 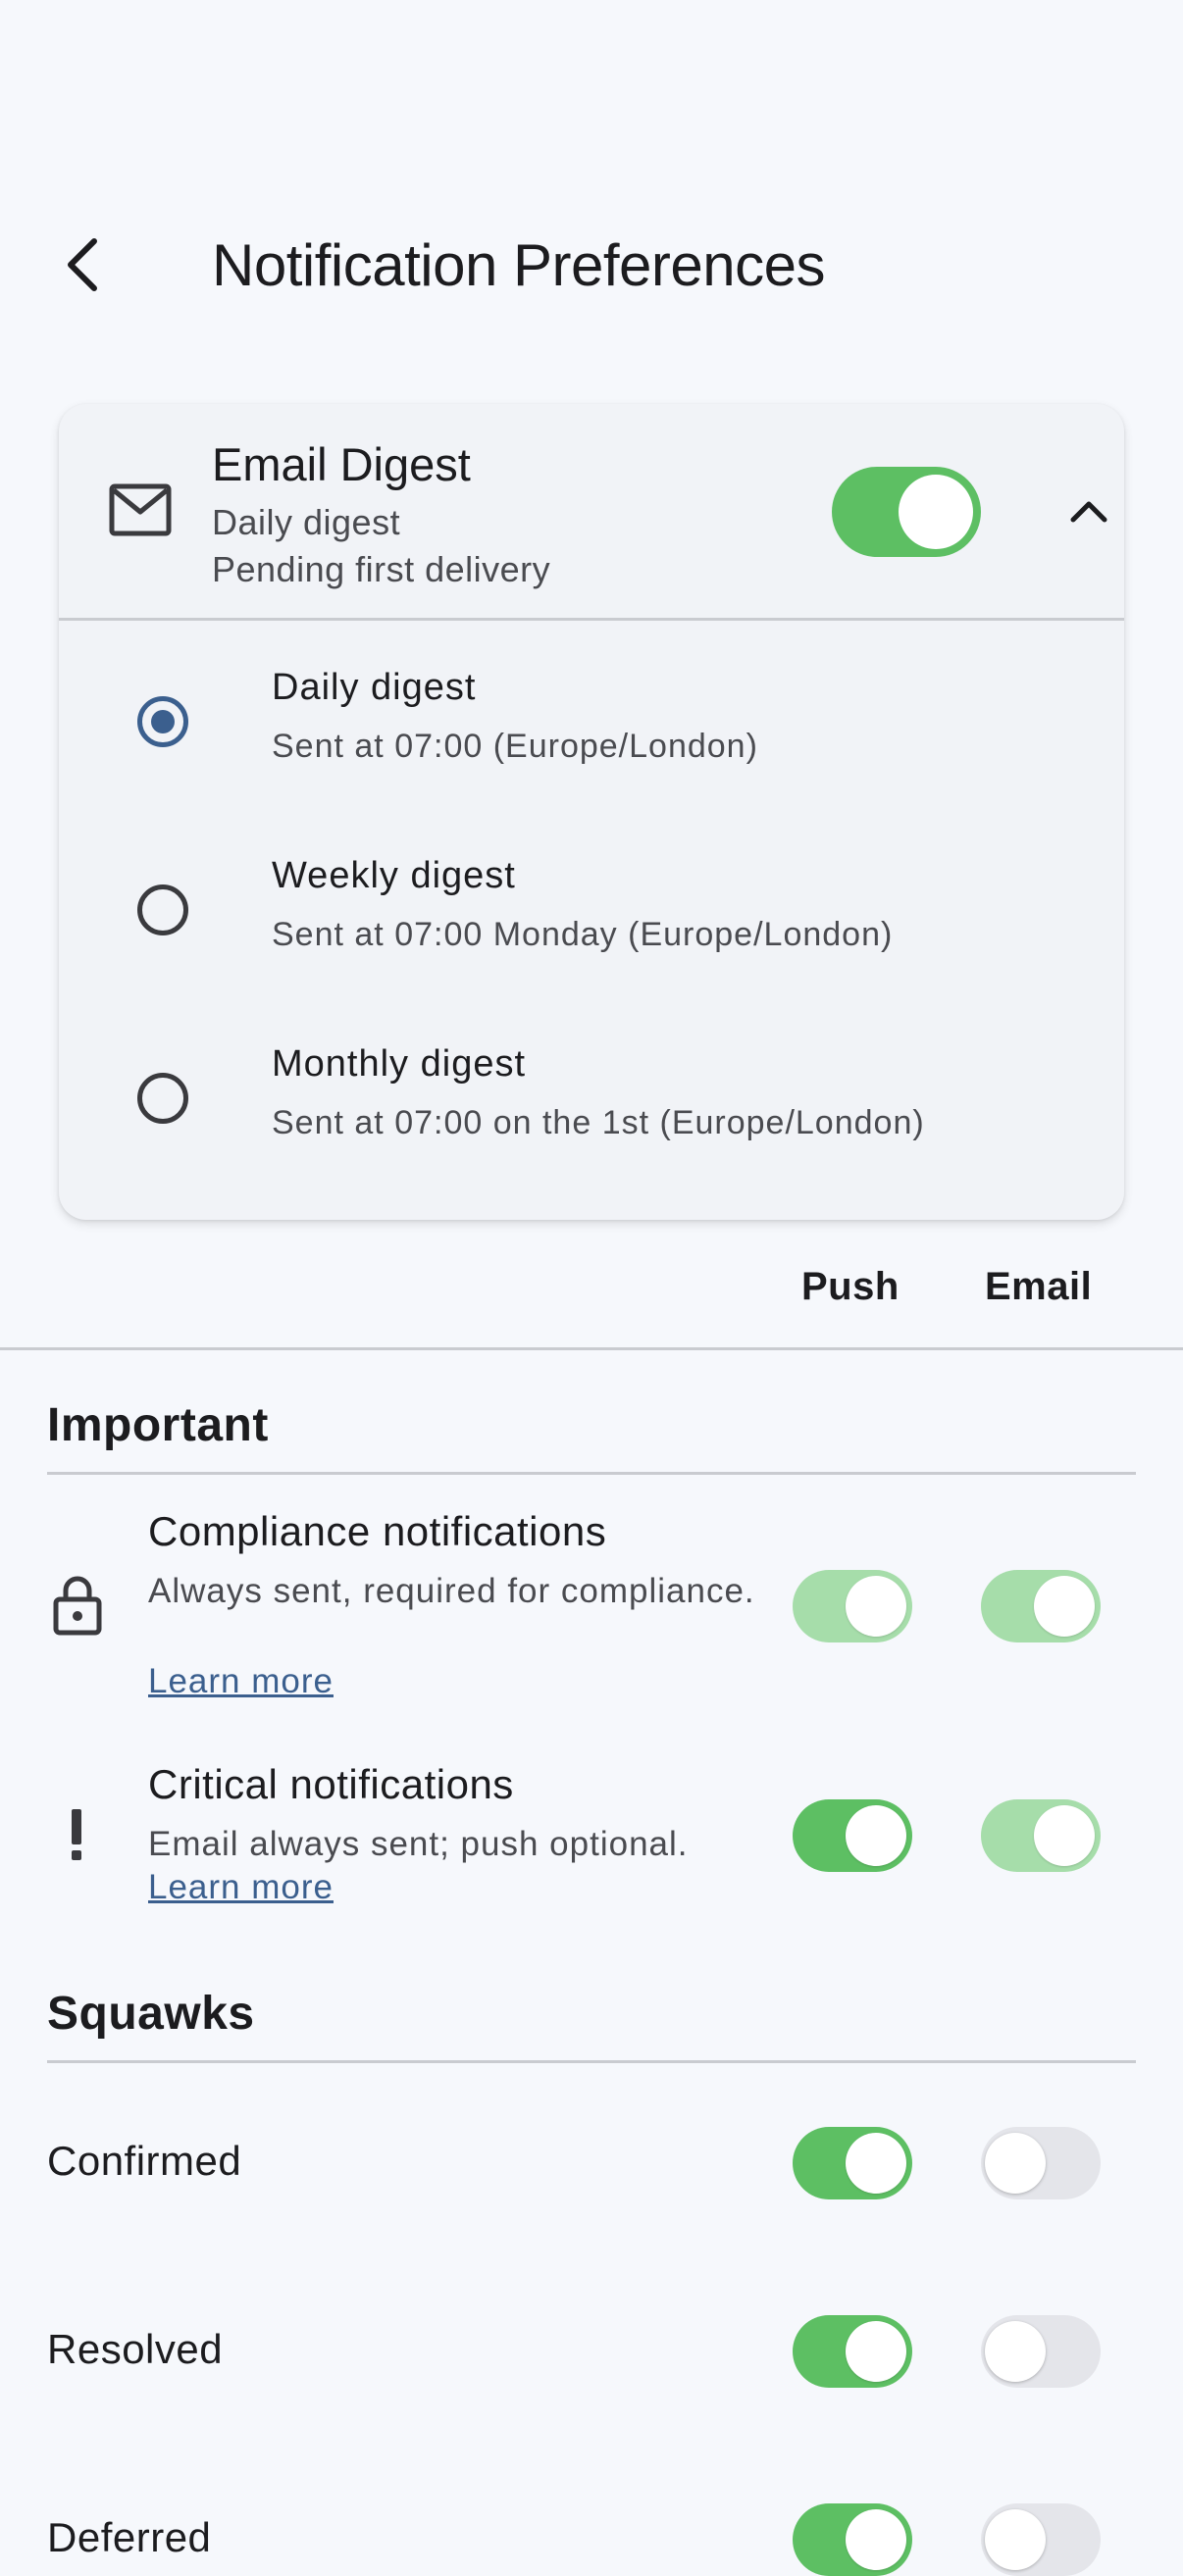 I want to click on column-header-push: Push, so click(x=851, y=1287).